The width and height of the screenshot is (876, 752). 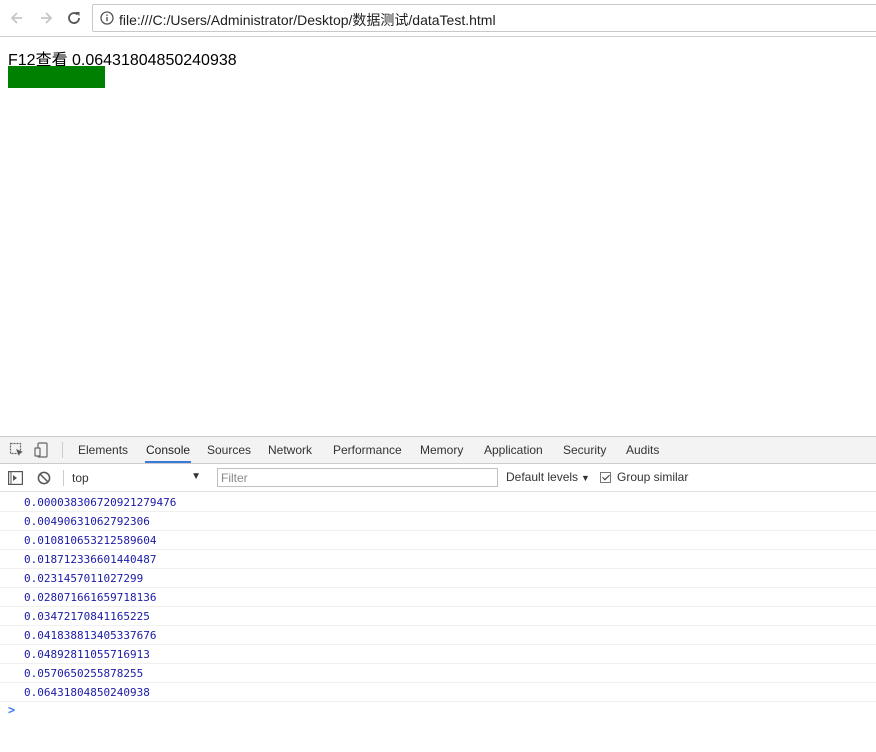 What do you see at coordinates (87, 616) in the screenshot?
I see `console-message-text: 0.03472170841165225` at bounding box center [87, 616].